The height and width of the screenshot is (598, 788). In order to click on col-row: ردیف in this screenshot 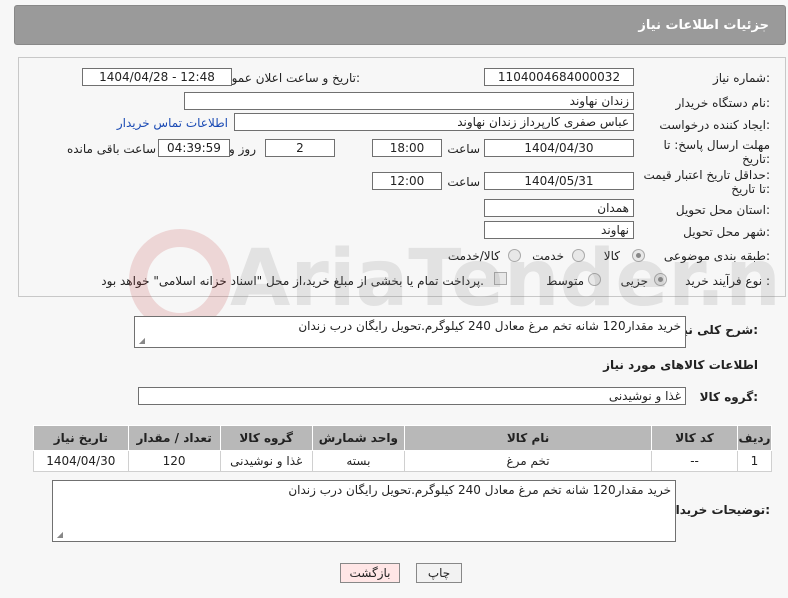, I will do `click(754, 438)`.